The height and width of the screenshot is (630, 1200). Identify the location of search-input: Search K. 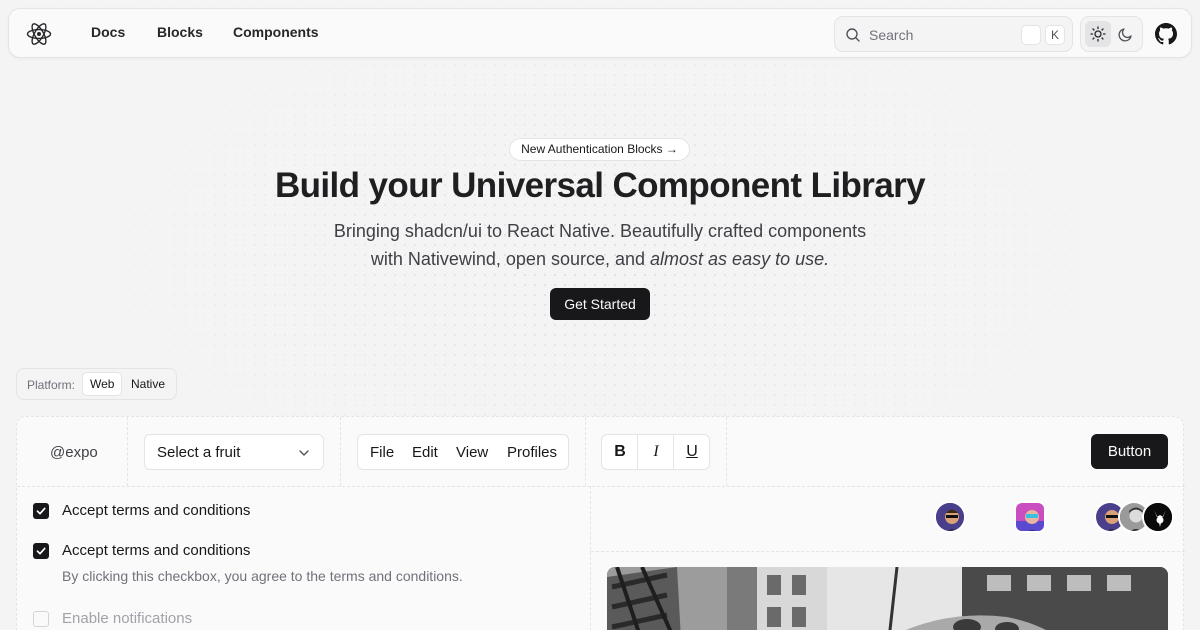
(953, 34).